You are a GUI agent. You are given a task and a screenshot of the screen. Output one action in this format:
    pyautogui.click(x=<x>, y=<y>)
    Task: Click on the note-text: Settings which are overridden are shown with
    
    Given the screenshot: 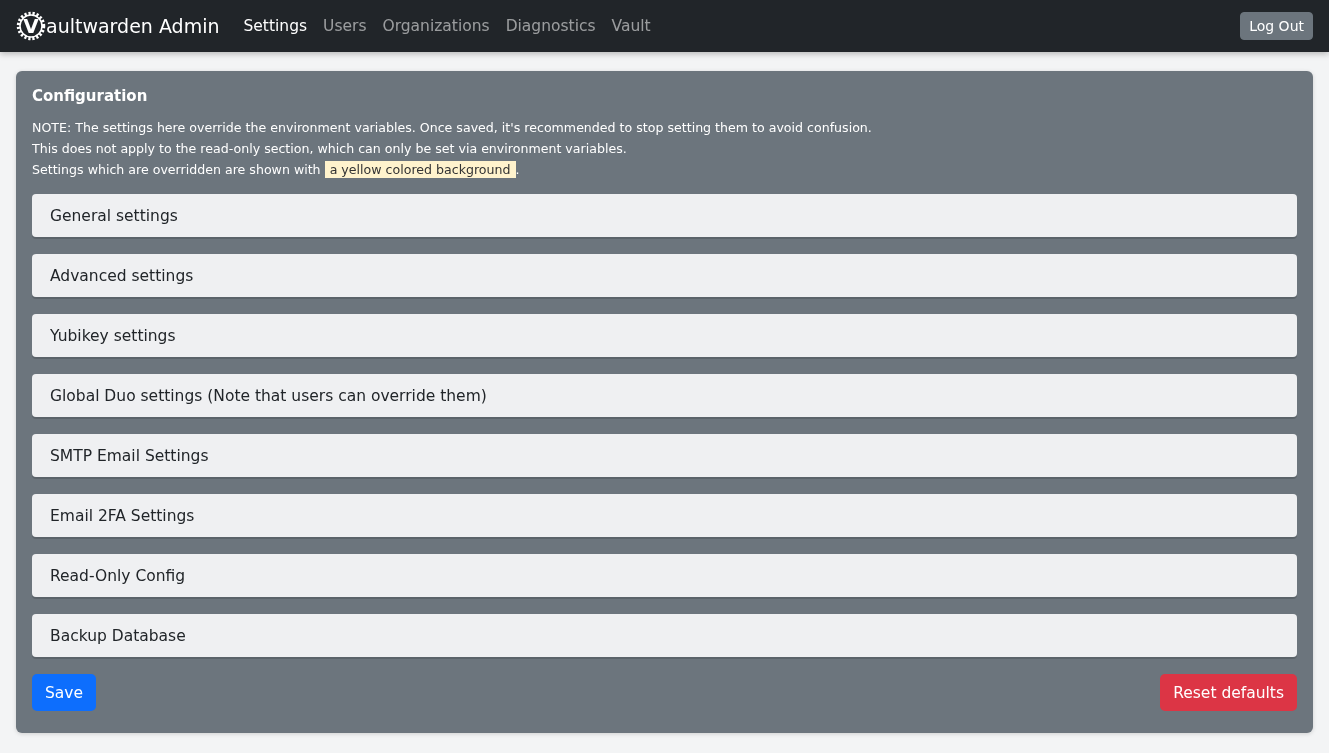 What is the action you would take?
    pyautogui.click(x=176, y=169)
    